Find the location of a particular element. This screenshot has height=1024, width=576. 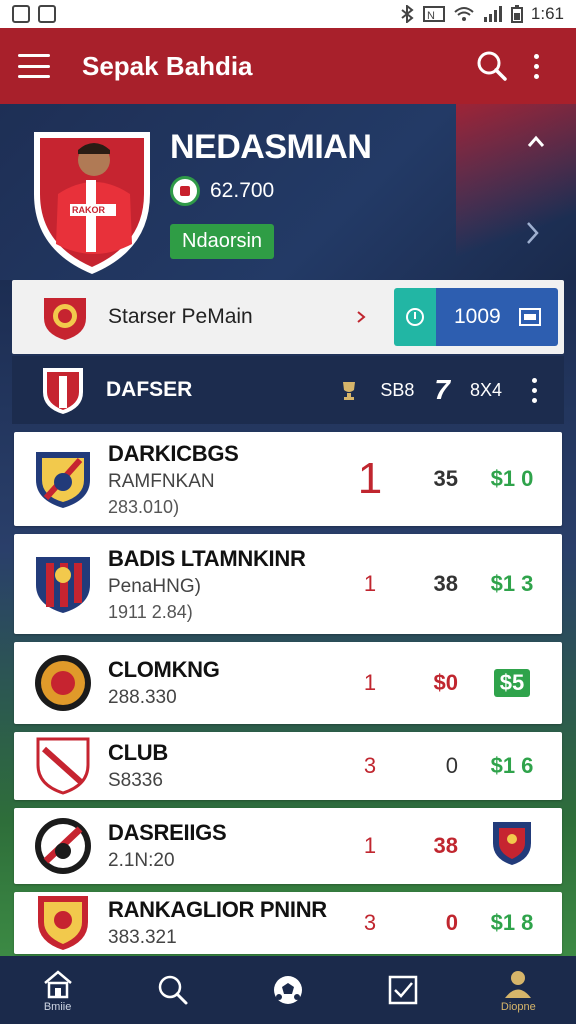

player-stat: 62.700 is located at coordinates (222, 191).